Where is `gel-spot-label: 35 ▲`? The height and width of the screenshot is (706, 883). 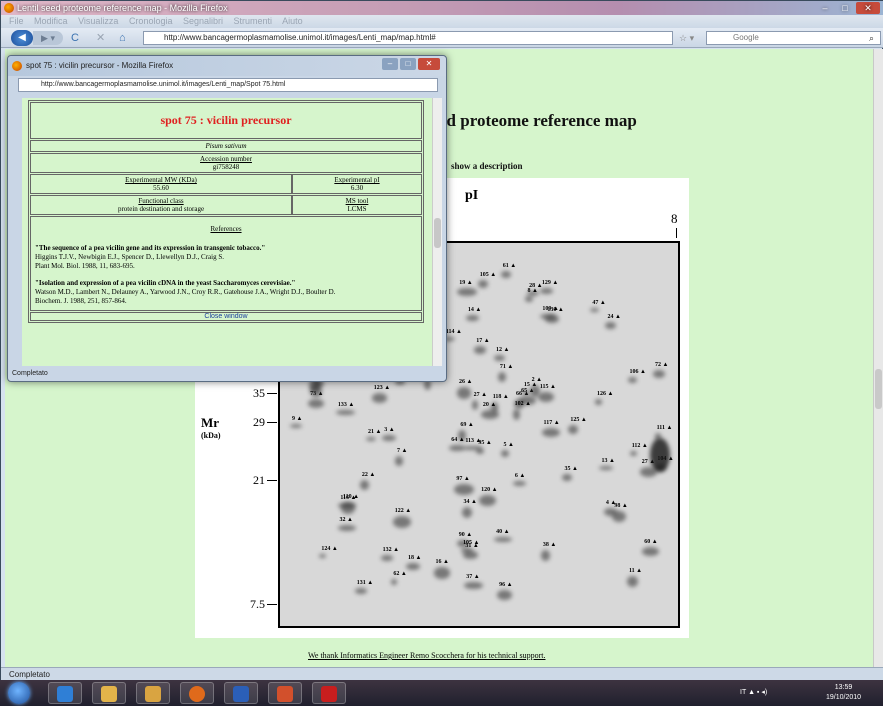 gel-spot-label: 35 ▲ is located at coordinates (570, 469).